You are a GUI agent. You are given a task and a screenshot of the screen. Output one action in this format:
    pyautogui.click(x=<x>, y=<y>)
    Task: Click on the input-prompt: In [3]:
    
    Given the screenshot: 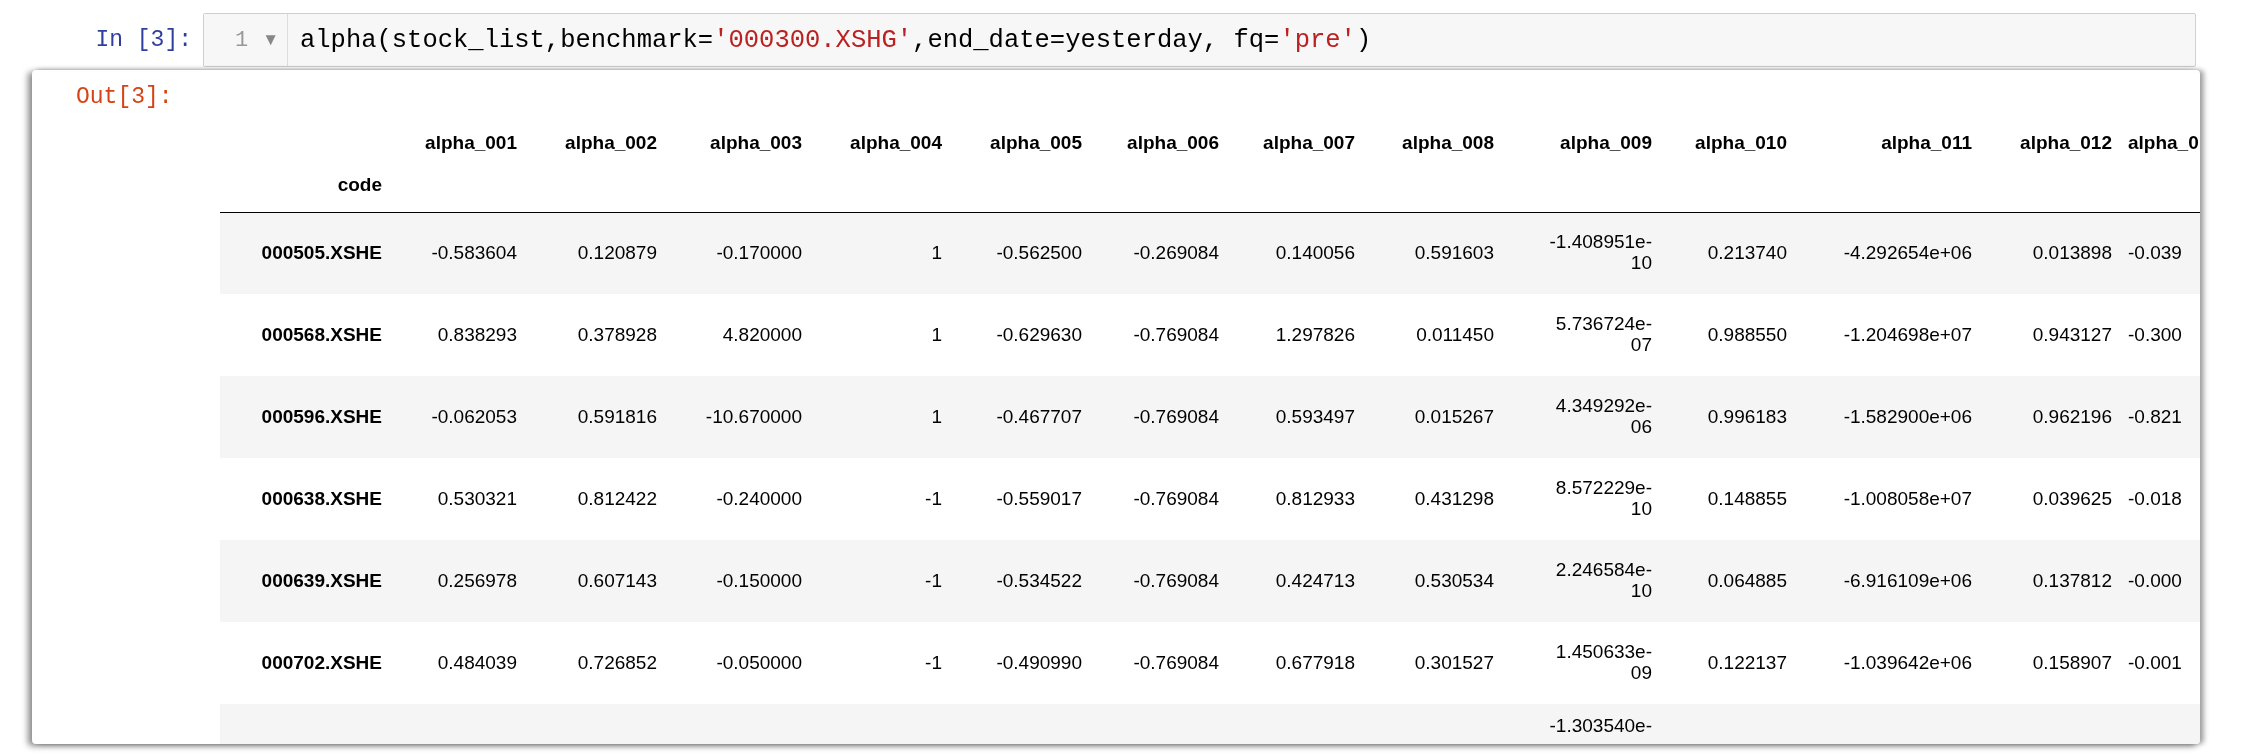 What is the action you would take?
    pyautogui.click(x=143, y=40)
    